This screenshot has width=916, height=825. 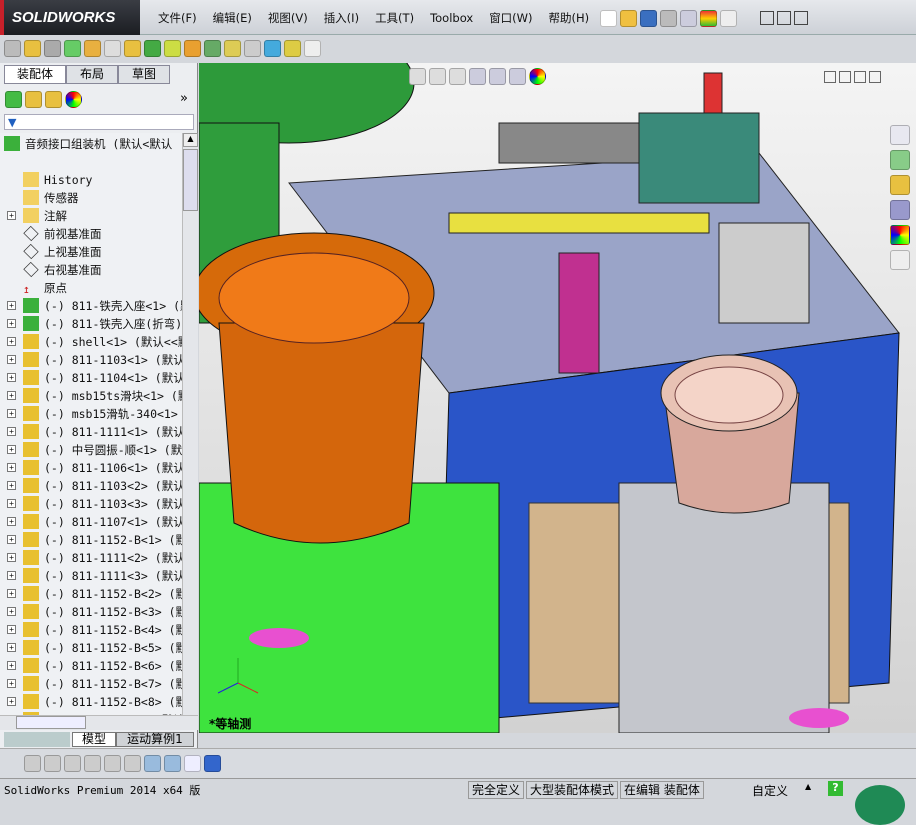 I want to click on viewport-split-icon, so click(x=845, y=77).